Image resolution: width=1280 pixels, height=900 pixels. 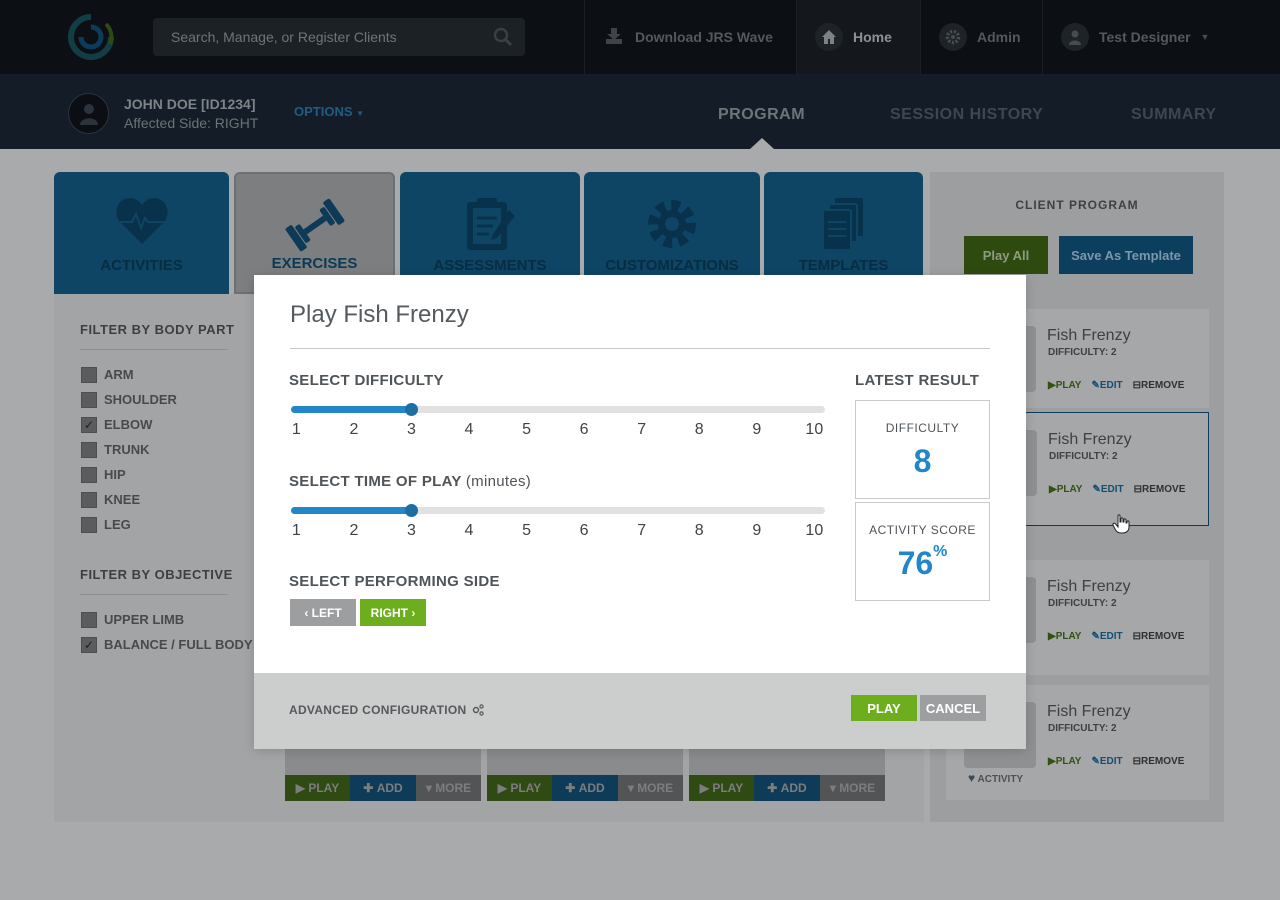 I want to click on checkbox-hip, so click(x=89, y=475).